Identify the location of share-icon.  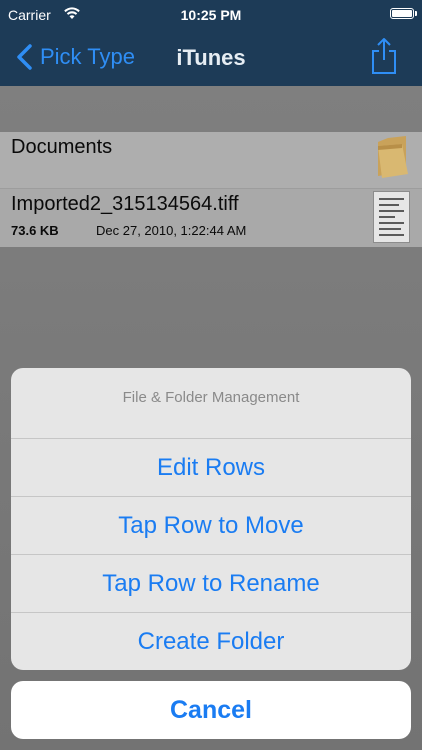
(384, 56).